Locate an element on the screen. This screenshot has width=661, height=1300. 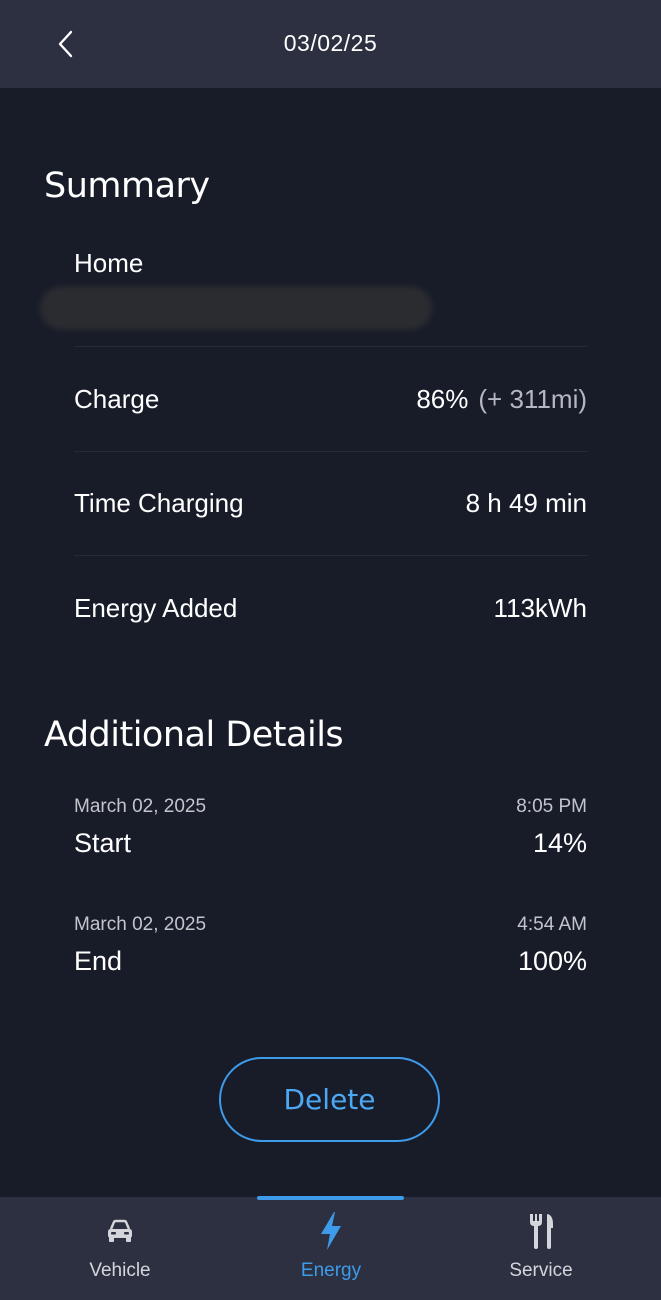
energy-added-value: 113kWh is located at coordinates (540, 608).